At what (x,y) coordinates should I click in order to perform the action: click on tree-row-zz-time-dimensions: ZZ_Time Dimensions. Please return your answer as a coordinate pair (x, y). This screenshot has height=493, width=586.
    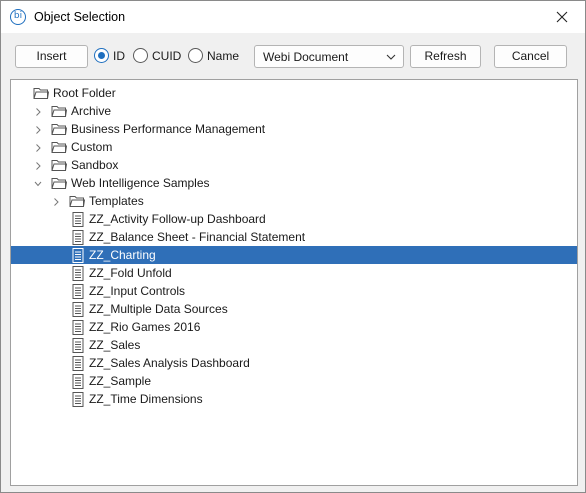
    Looking at the image, I should click on (294, 399).